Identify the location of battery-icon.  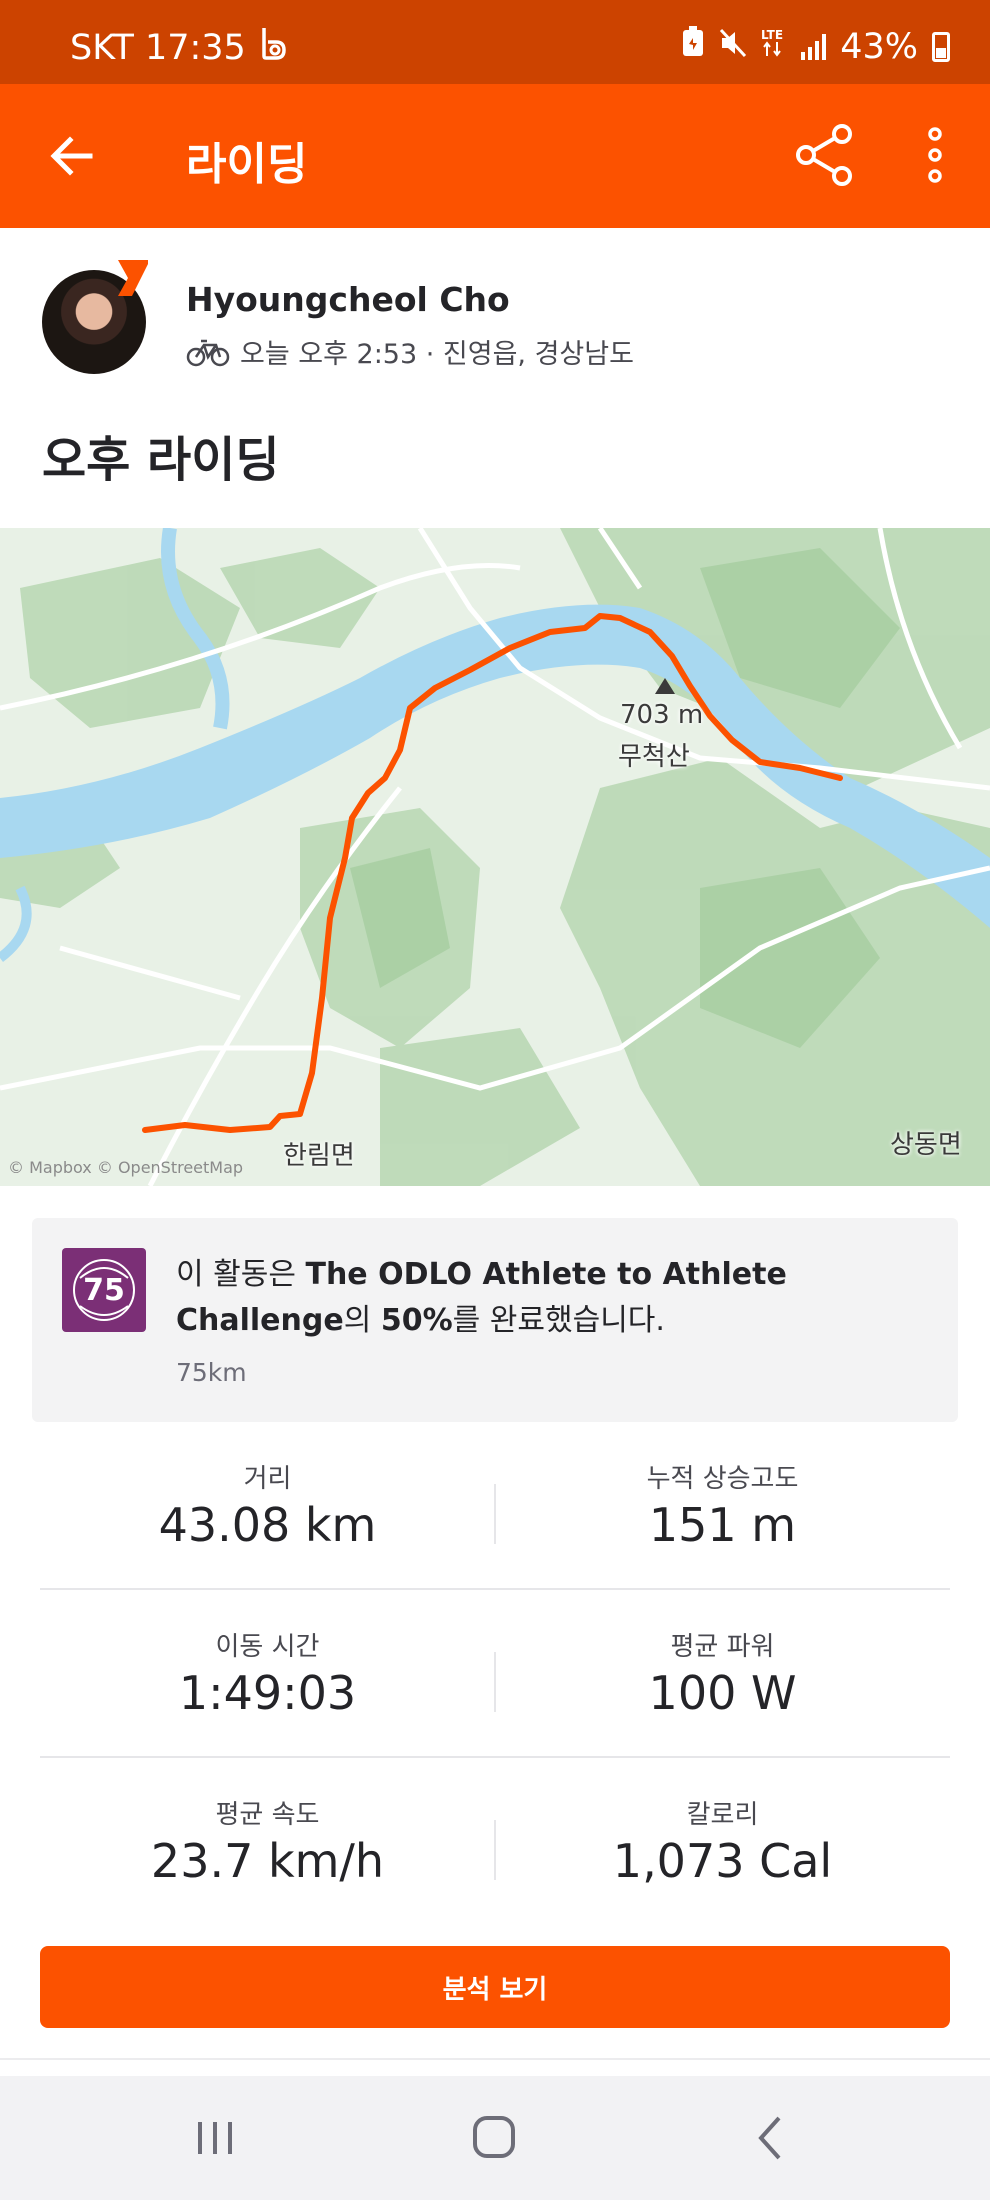
(941, 46).